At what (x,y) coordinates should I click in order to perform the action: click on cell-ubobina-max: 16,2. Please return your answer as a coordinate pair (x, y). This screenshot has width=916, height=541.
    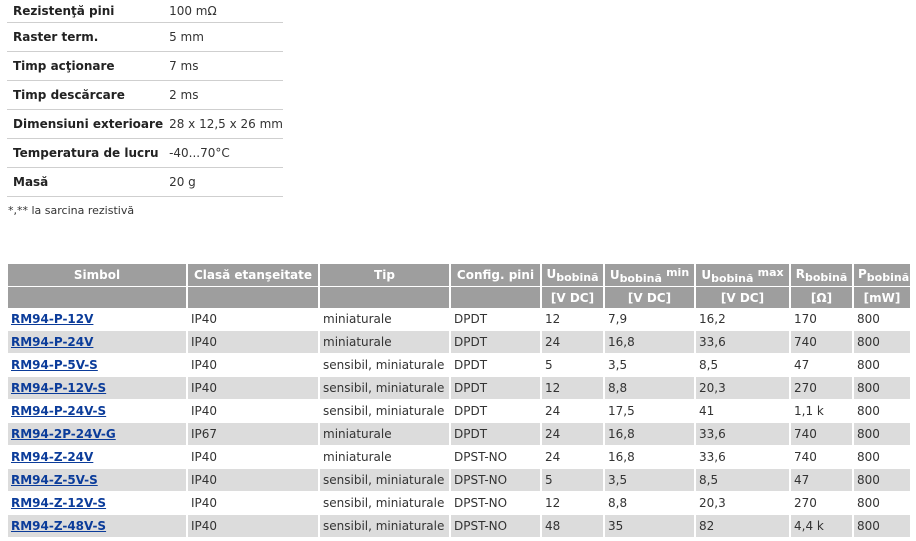
    Looking at the image, I should click on (741, 319).